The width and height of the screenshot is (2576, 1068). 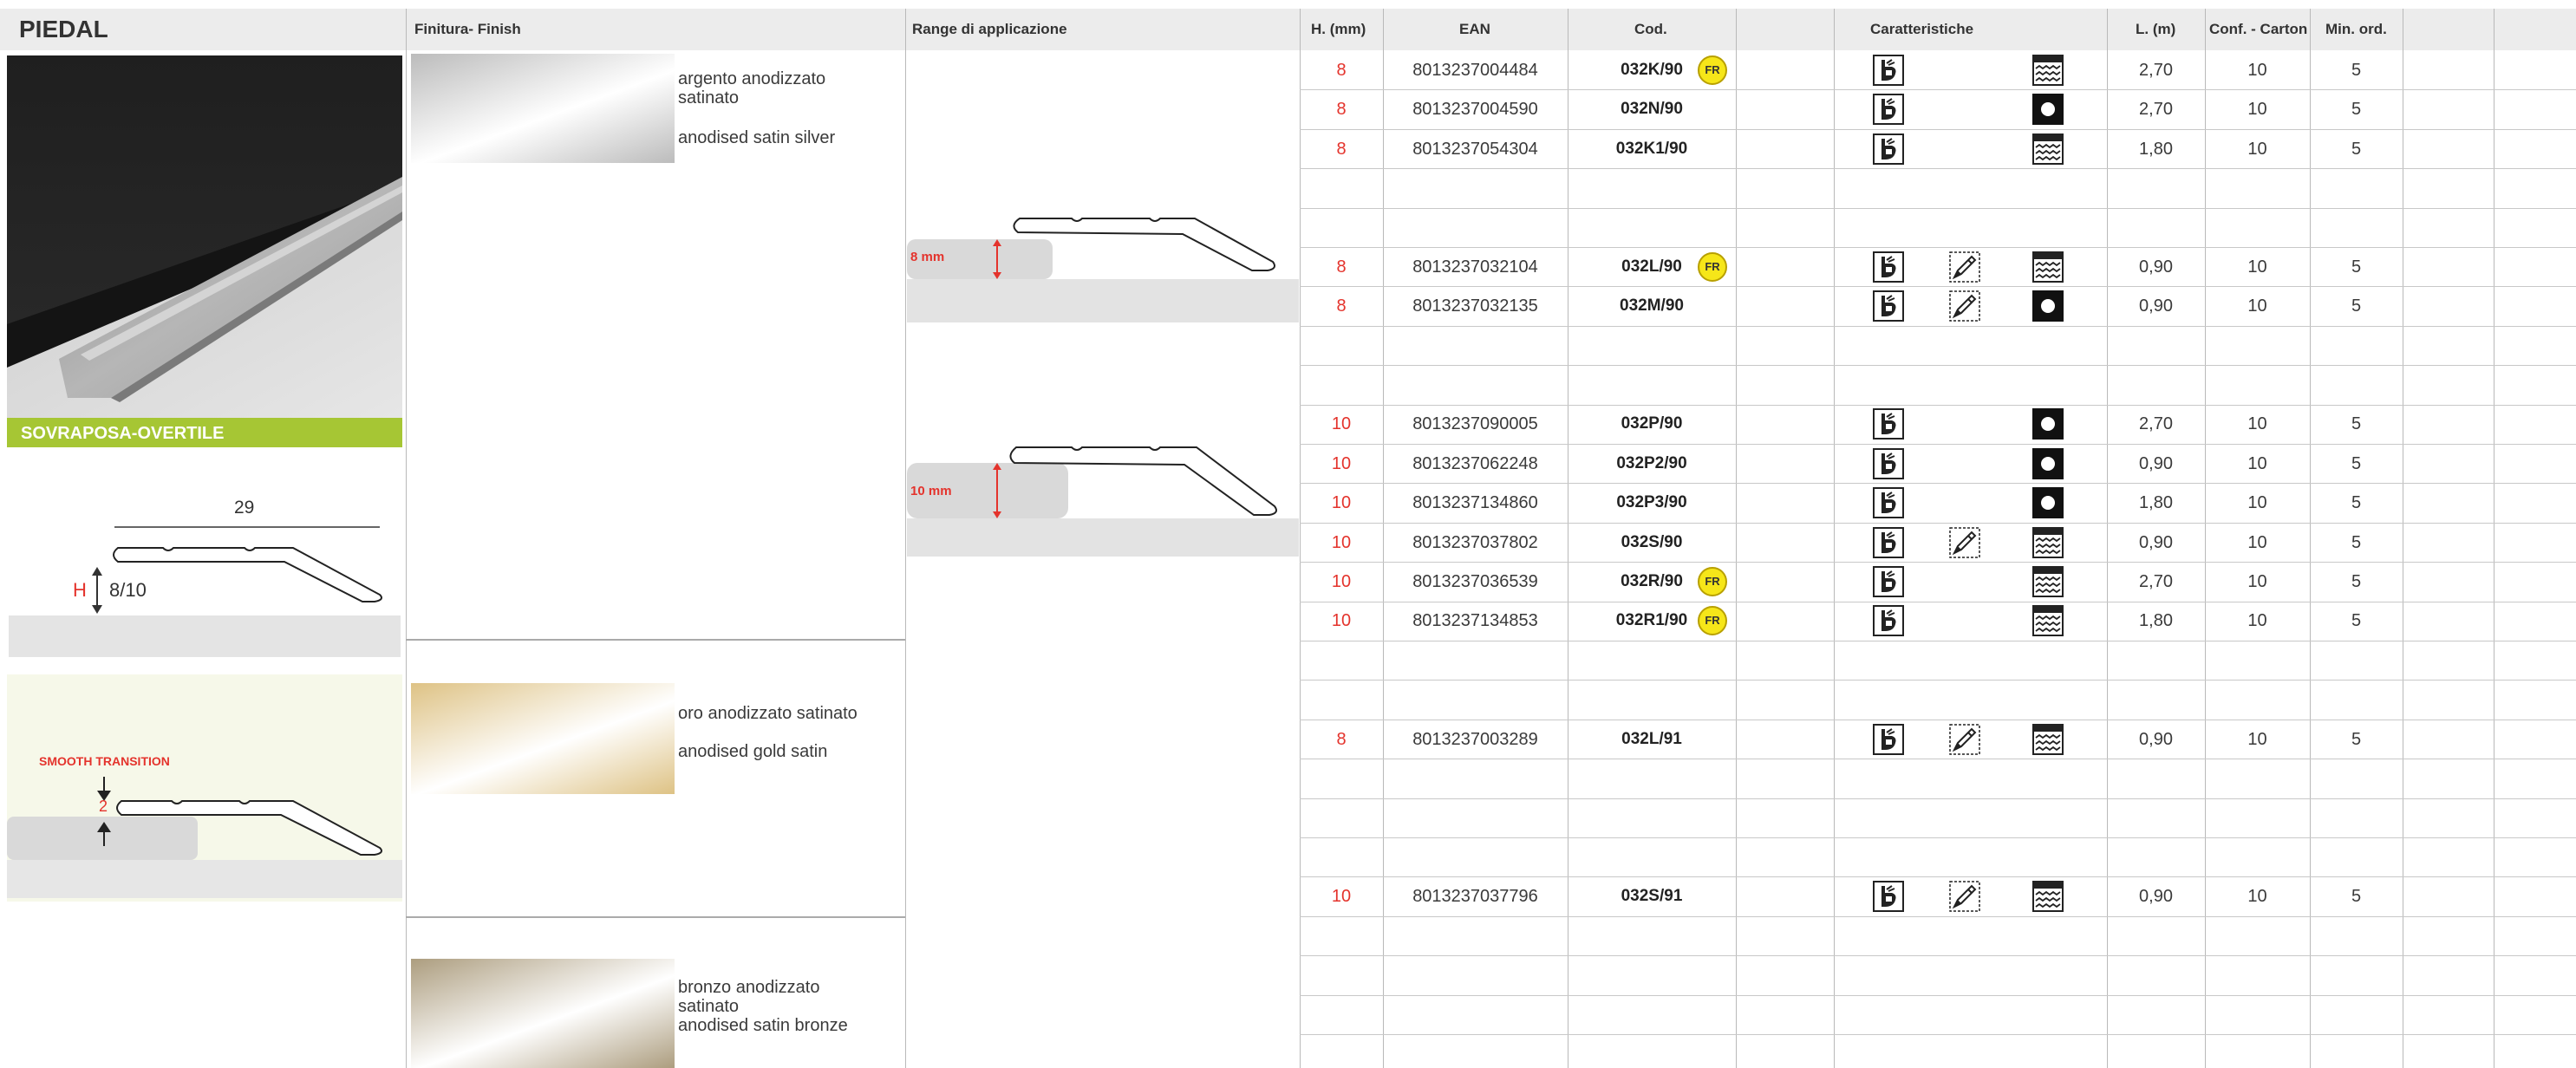 I want to click on row-code: 032S/91, so click(x=1652, y=896).